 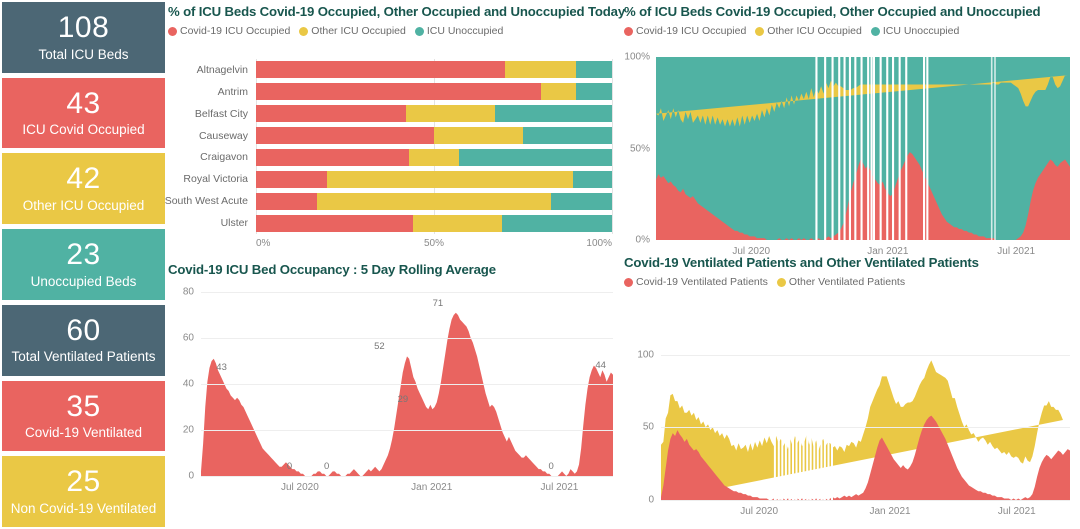 What do you see at coordinates (223, 135) in the screenshot?
I see `bar-category-label: Causeway` at bounding box center [223, 135].